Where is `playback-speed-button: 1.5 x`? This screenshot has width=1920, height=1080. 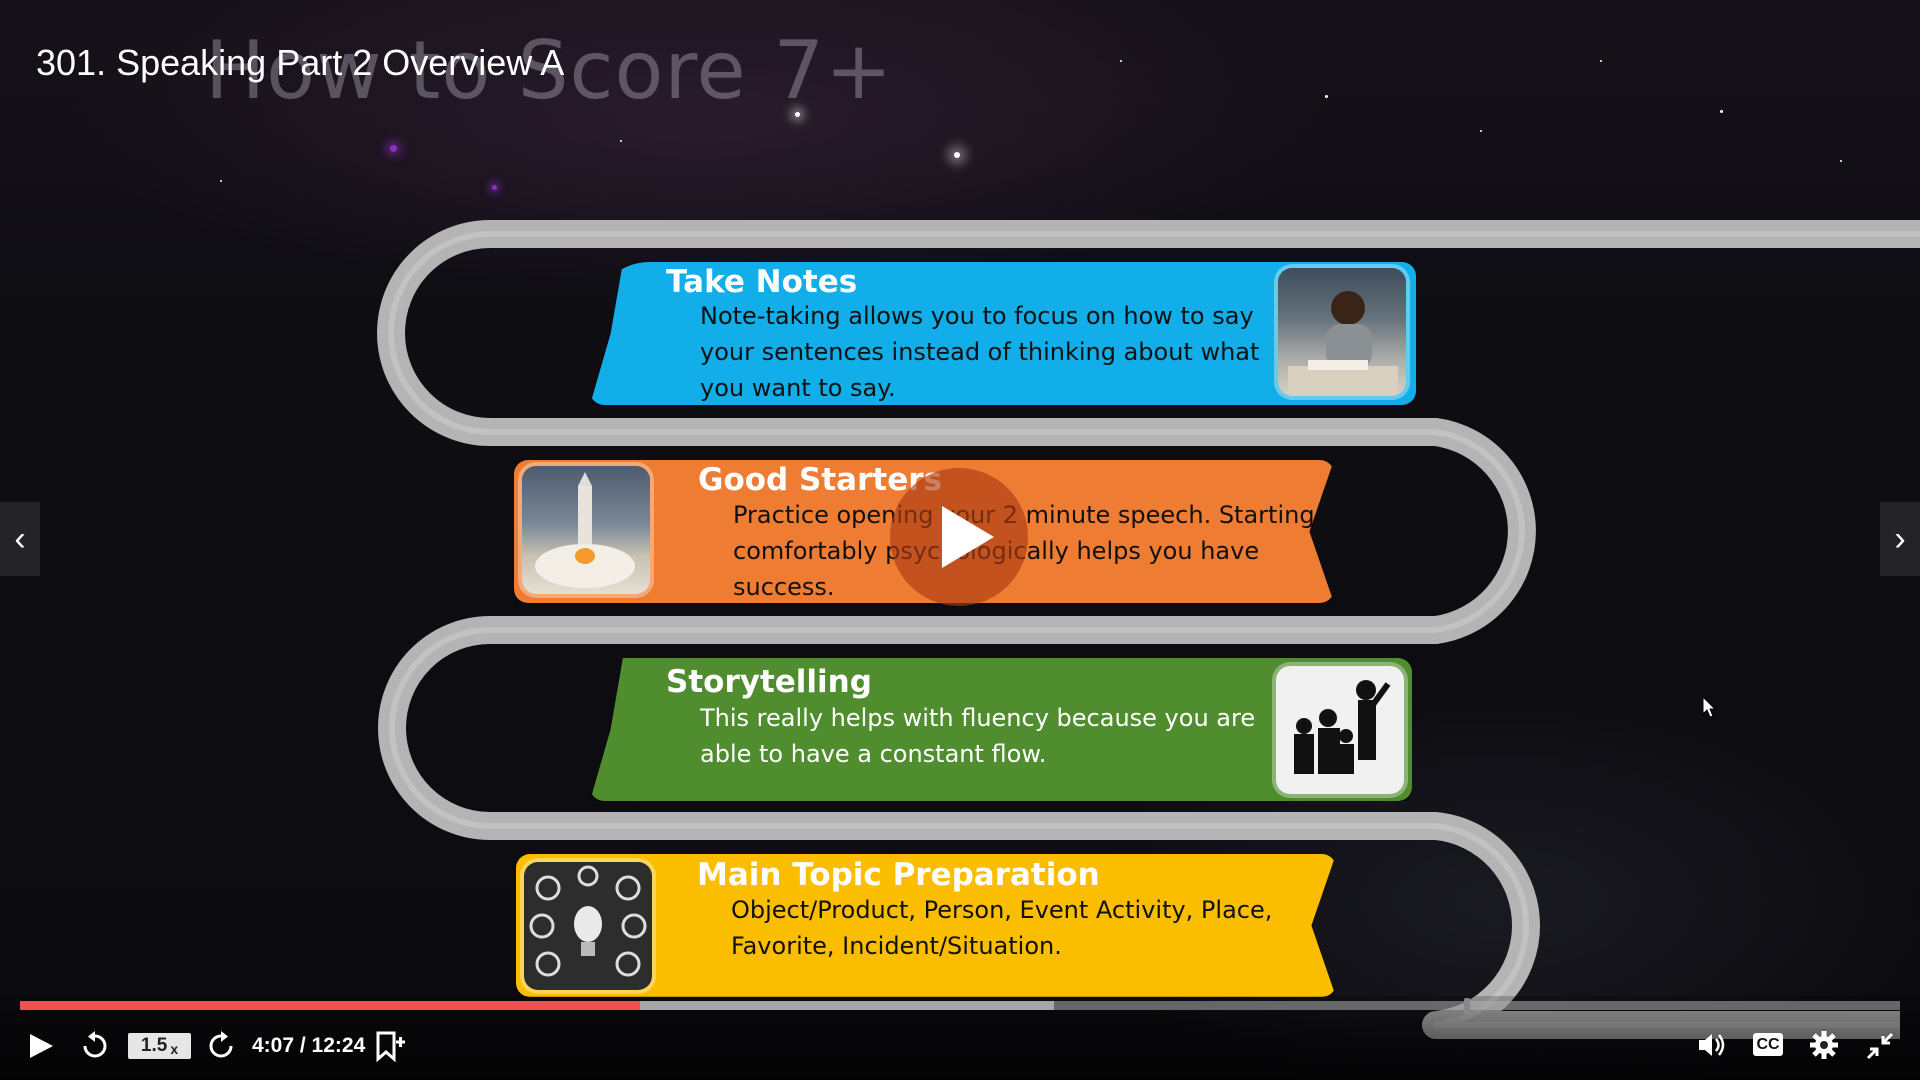
playback-speed-button: 1.5 x is located at coordinates (159, 1046).